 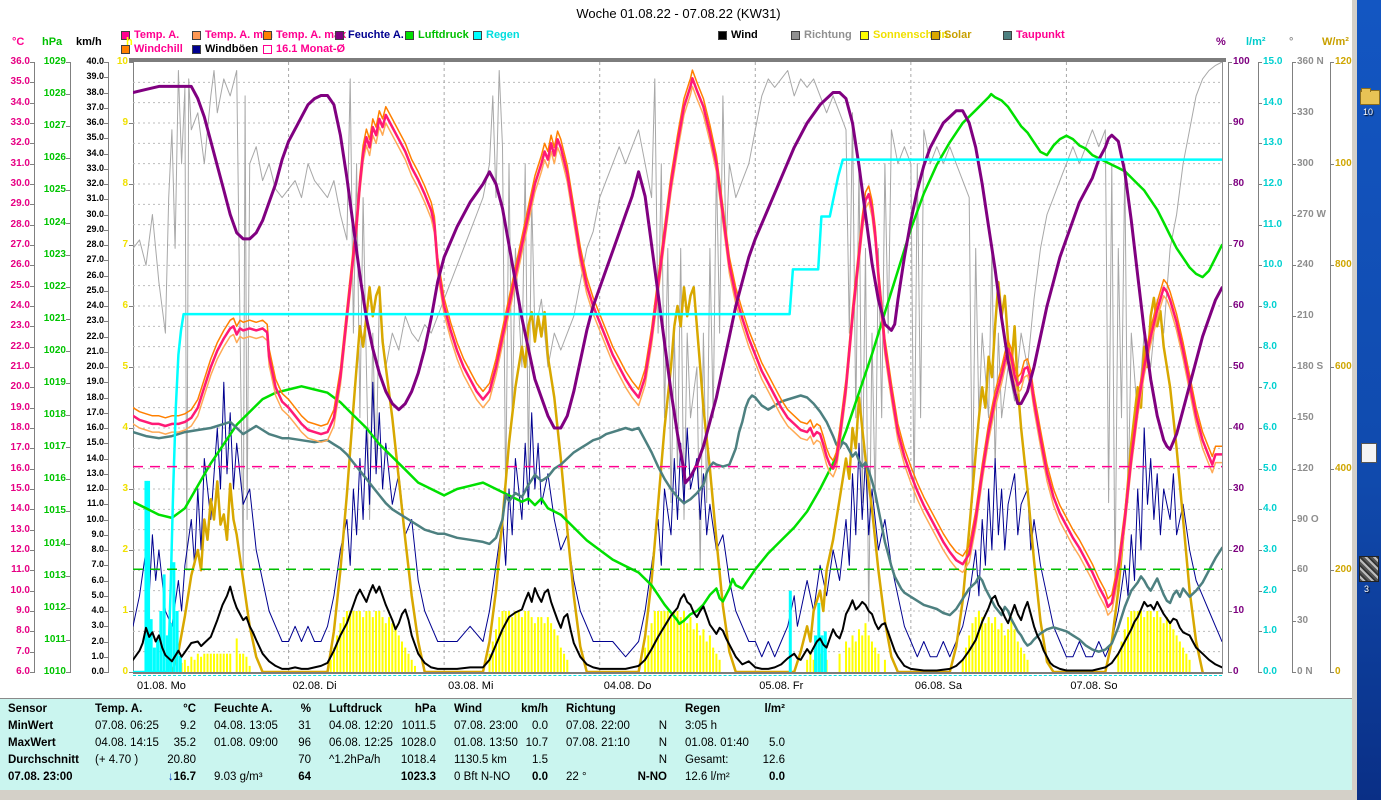 I want to click on legend-swatch-taupunkt-icon, so click(x=1007, y=35).